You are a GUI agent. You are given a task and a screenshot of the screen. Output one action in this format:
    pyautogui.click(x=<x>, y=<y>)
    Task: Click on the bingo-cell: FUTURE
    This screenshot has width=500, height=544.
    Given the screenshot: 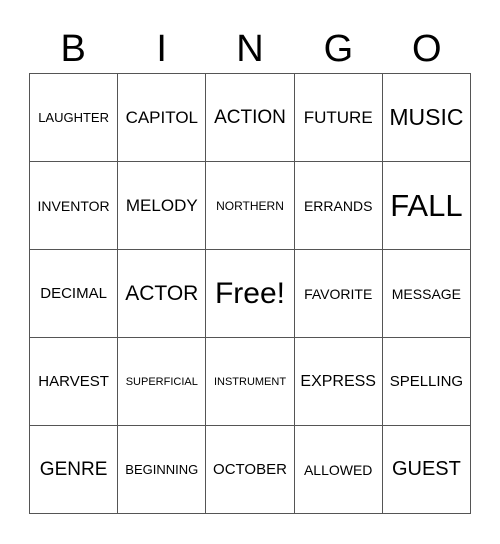 What is the action you would take?
    pyautogui.click(x=338, y=118)
    